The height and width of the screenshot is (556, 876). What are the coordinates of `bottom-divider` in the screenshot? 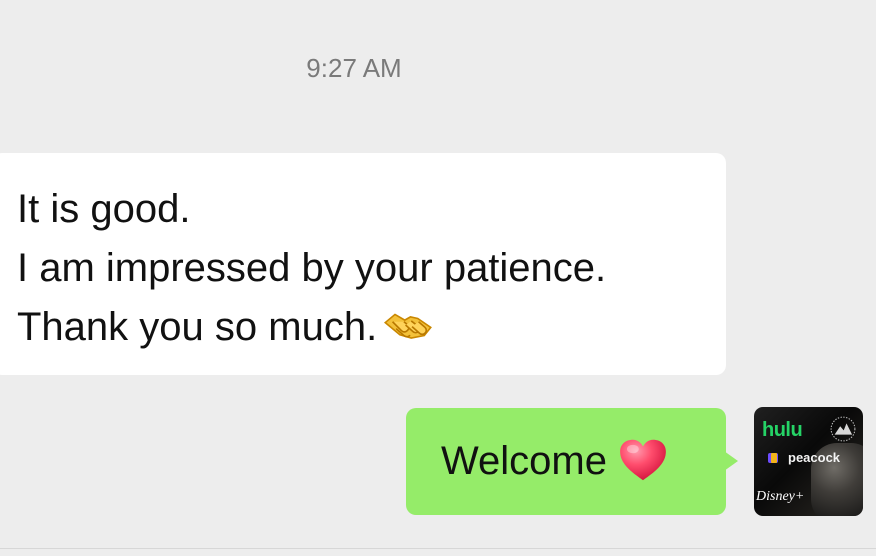 It's located at (438, 548).